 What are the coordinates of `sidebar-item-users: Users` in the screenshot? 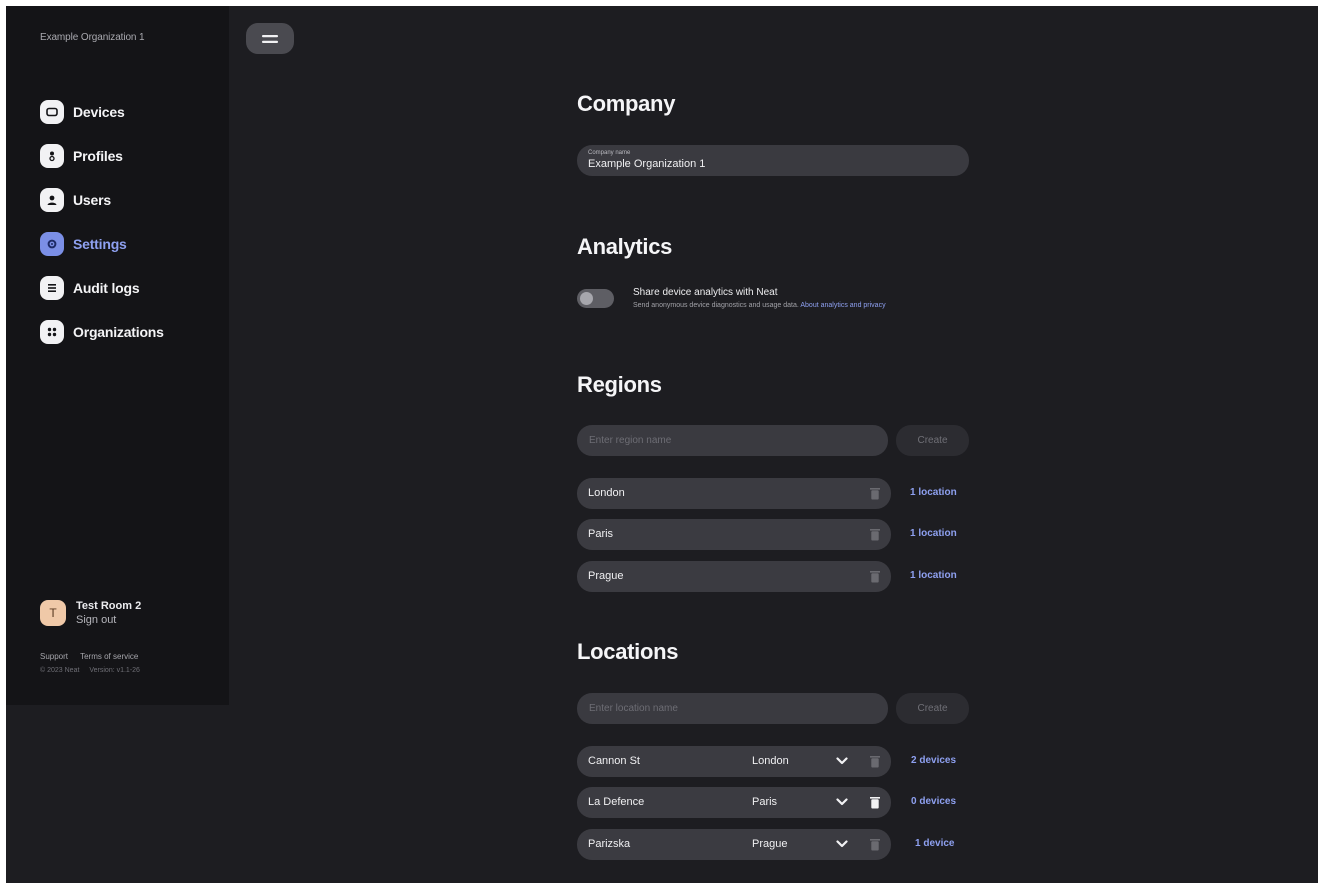 It's located at (102, 200).